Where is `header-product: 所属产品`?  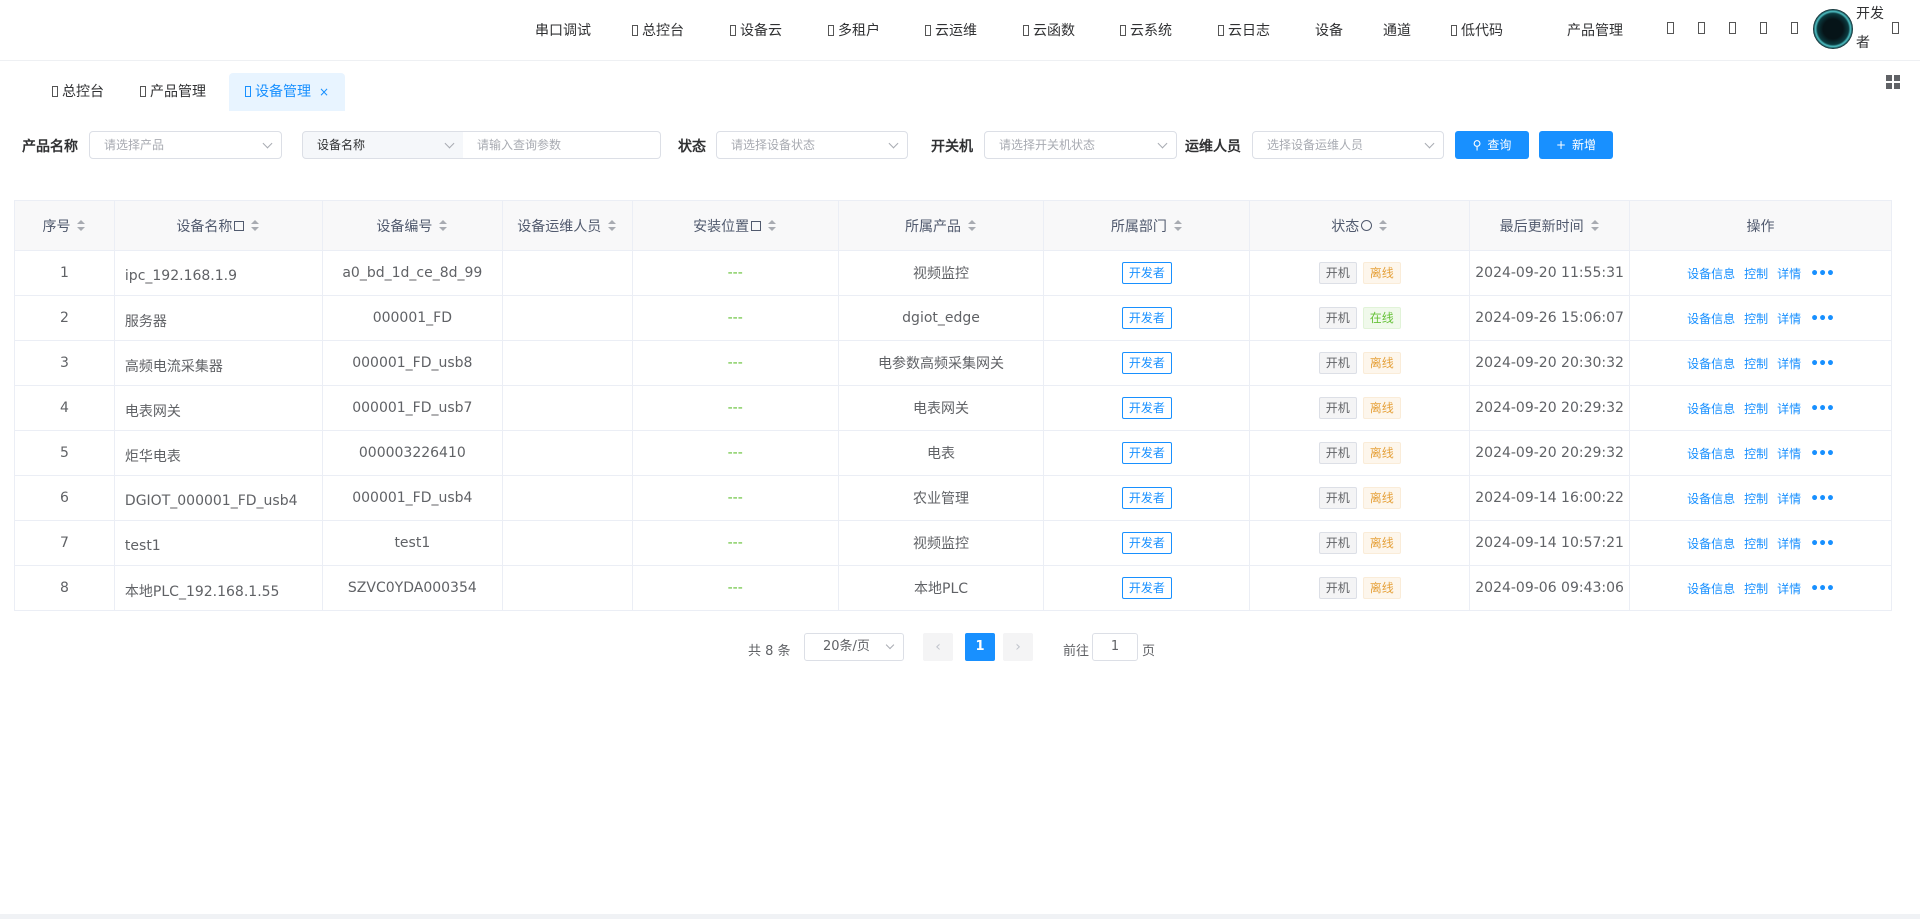 header-product: 所属产品 is located at coordinates (941, 225).